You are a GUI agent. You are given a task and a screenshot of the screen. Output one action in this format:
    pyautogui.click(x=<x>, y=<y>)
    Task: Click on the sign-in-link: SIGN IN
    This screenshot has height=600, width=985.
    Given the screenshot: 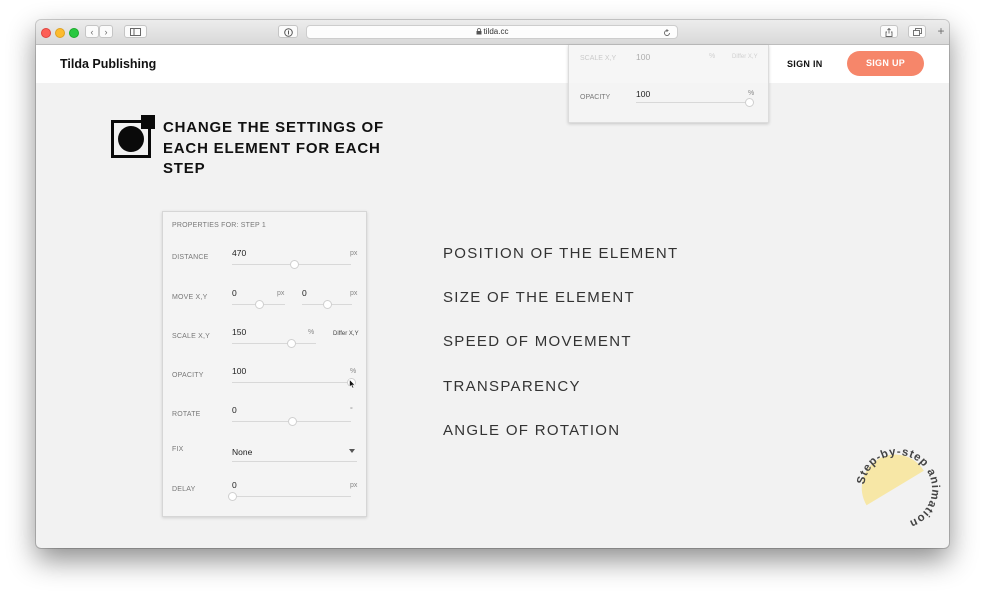 What is the action you would take?
    pyautogui.click(x=805, y=64)
    